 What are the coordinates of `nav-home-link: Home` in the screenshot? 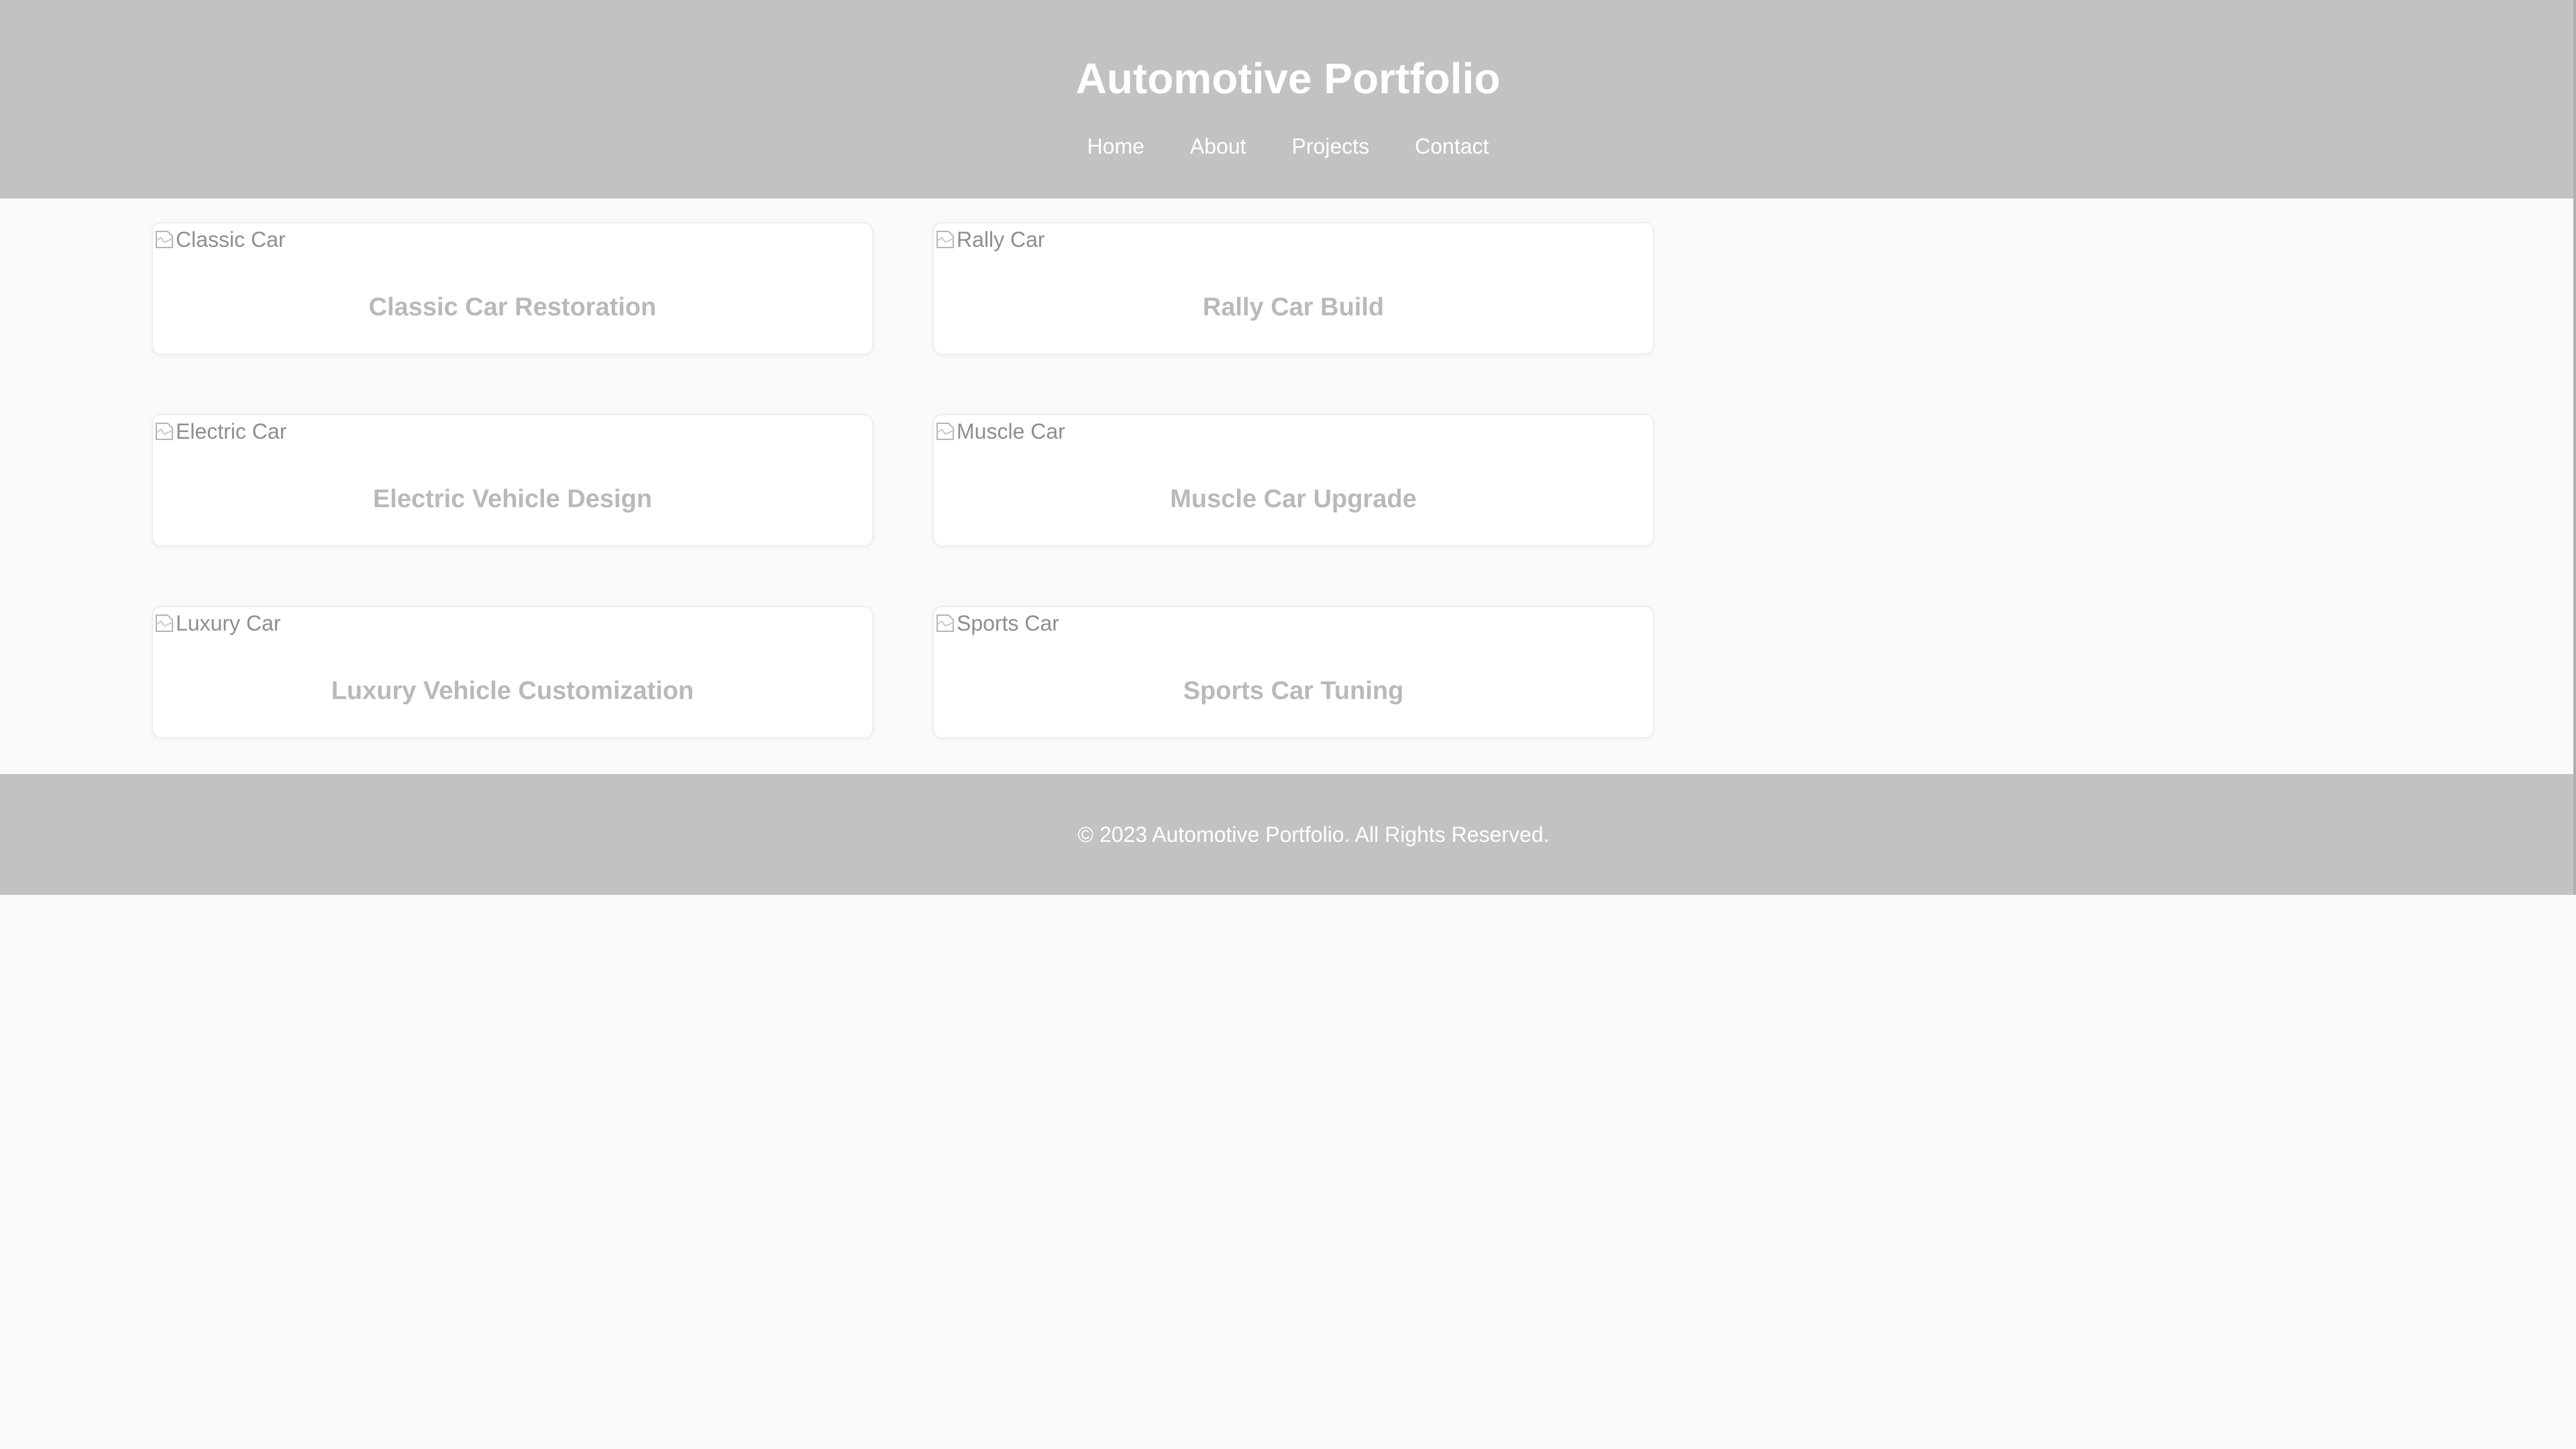 It's located at (1115, 146).